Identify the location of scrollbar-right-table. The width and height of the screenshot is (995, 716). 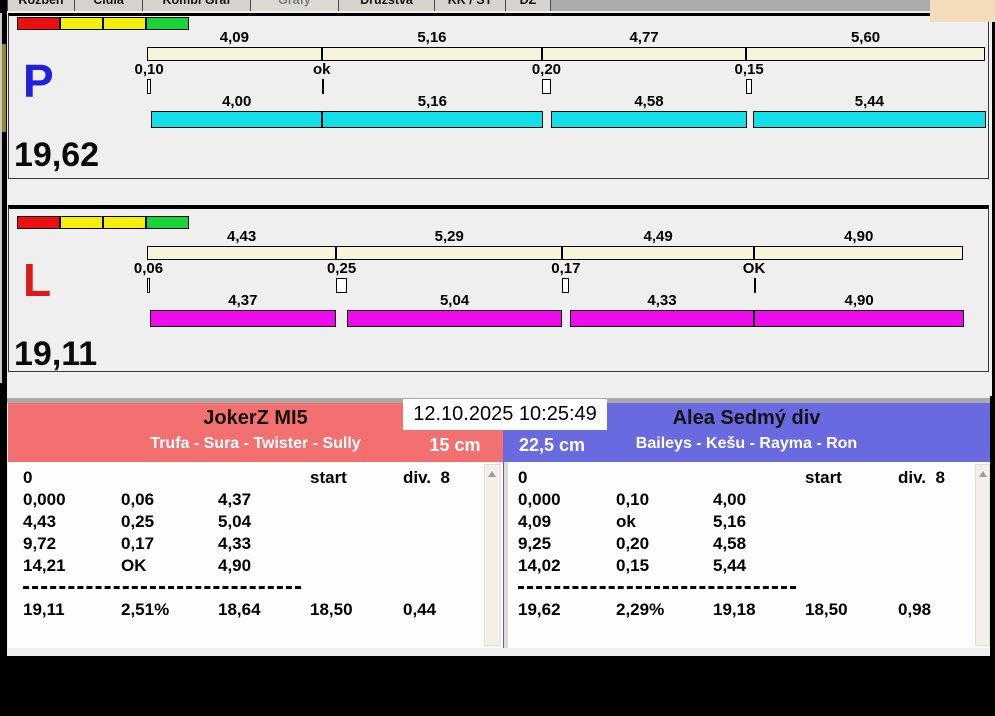
(982, 555).